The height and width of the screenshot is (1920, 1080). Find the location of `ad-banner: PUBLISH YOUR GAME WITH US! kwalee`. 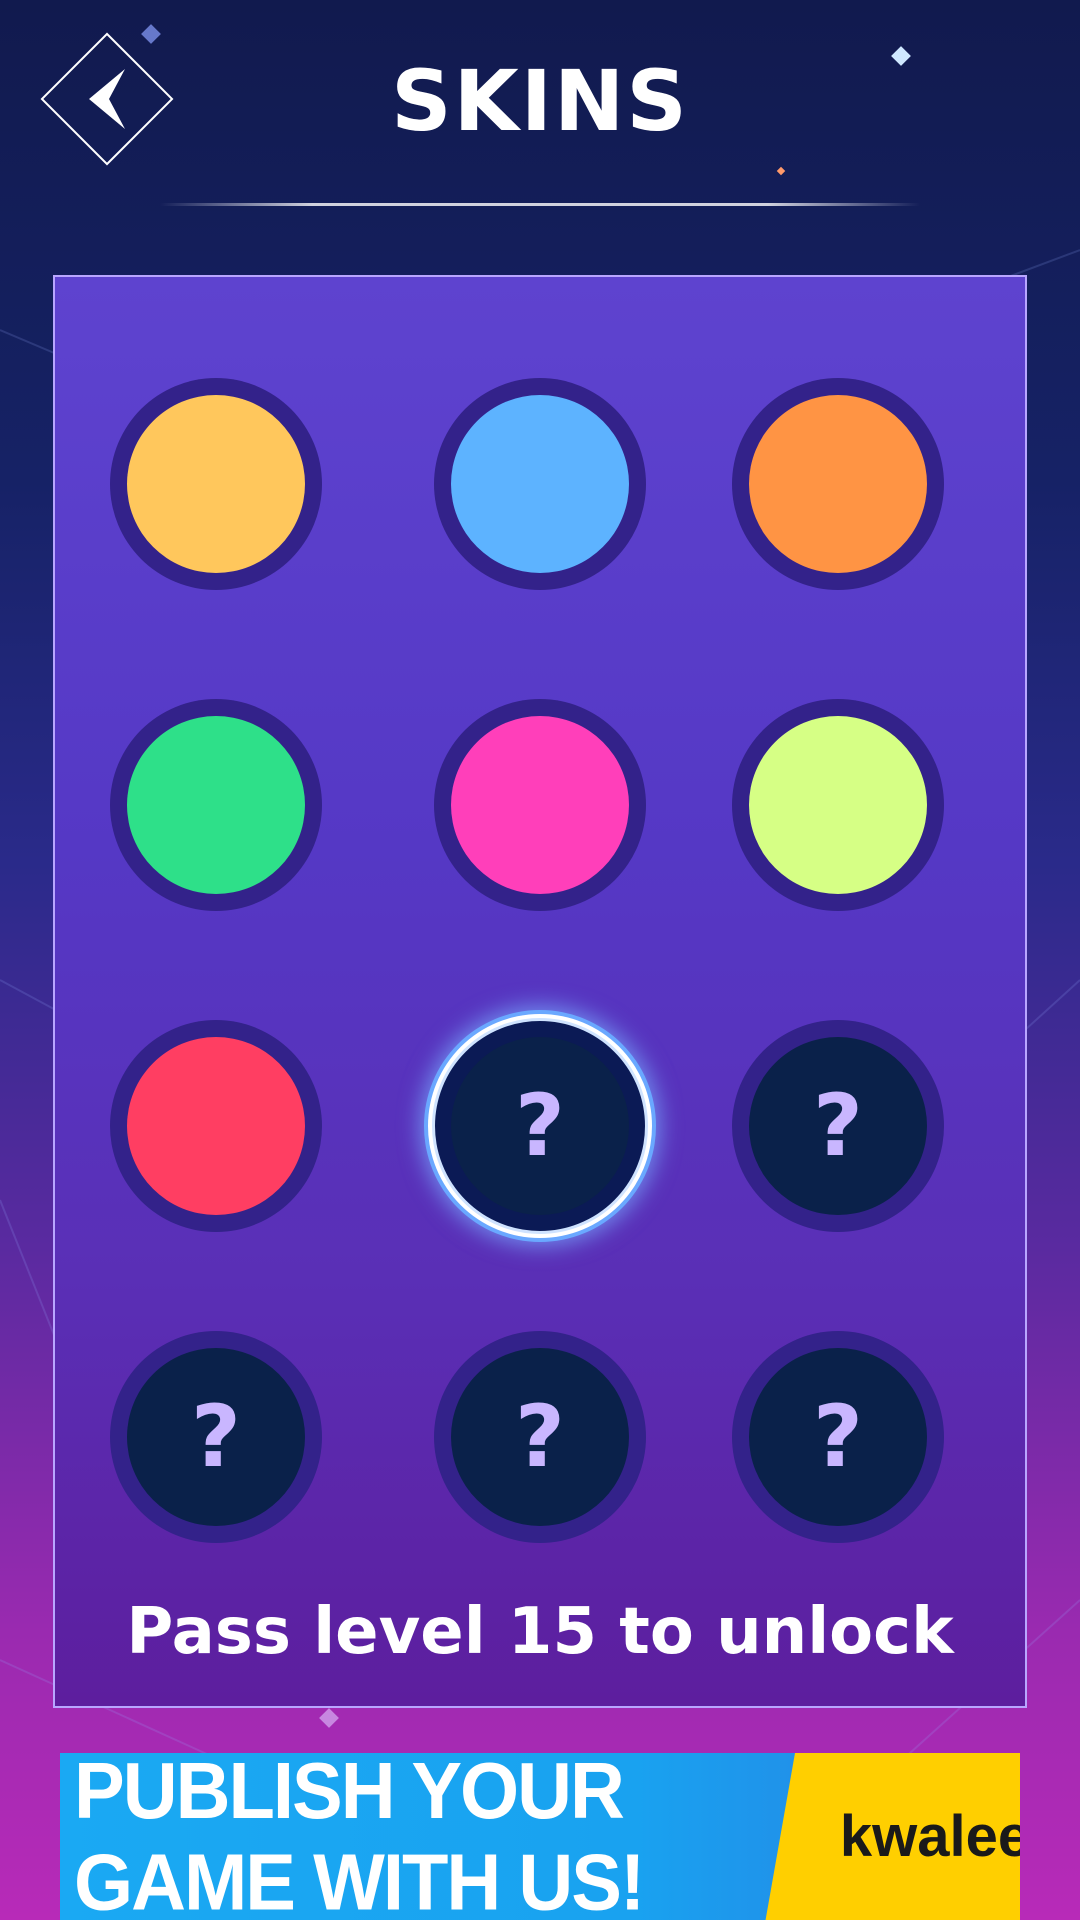

ad-banner: PUBLISH YOUR GAME WITH US! kwalee is located at coordinates (540, 1836).